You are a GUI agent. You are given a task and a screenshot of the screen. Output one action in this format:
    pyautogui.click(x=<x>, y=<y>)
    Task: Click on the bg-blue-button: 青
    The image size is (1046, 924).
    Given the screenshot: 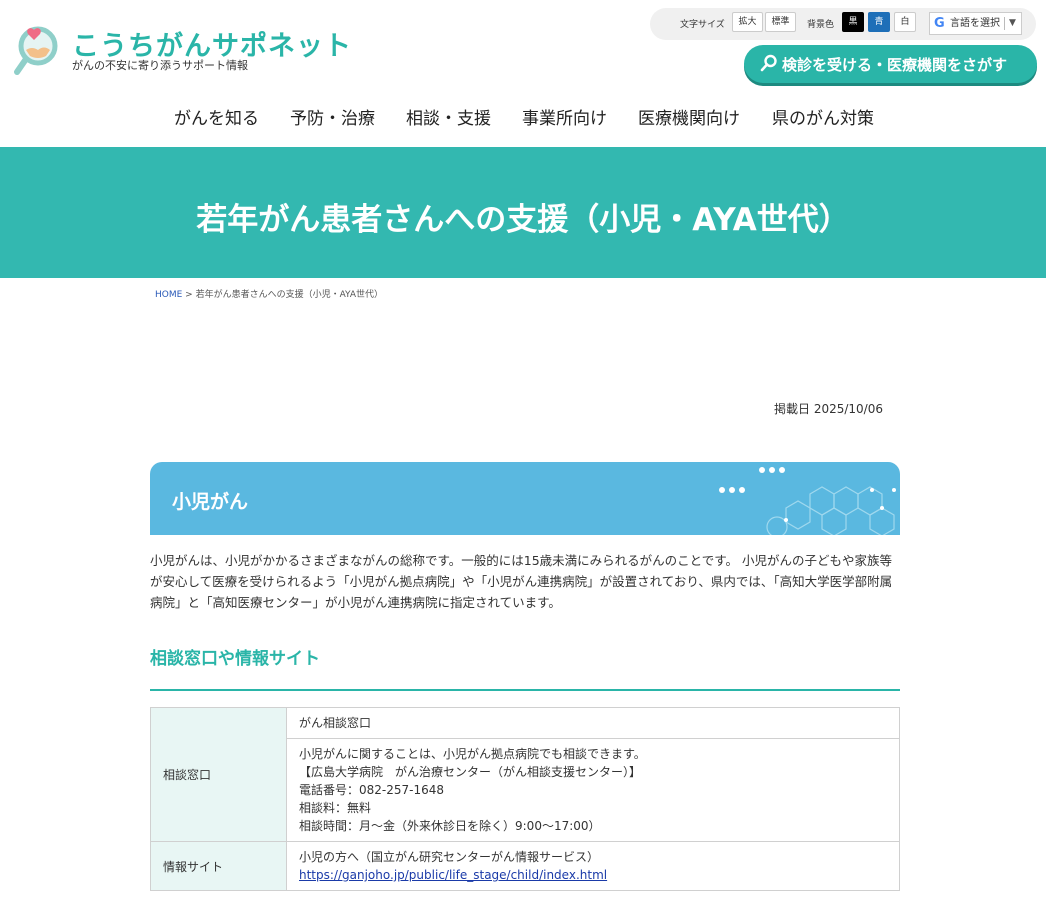 What is the action you would take?
    pyautogui.click(x=879, y=22)
    